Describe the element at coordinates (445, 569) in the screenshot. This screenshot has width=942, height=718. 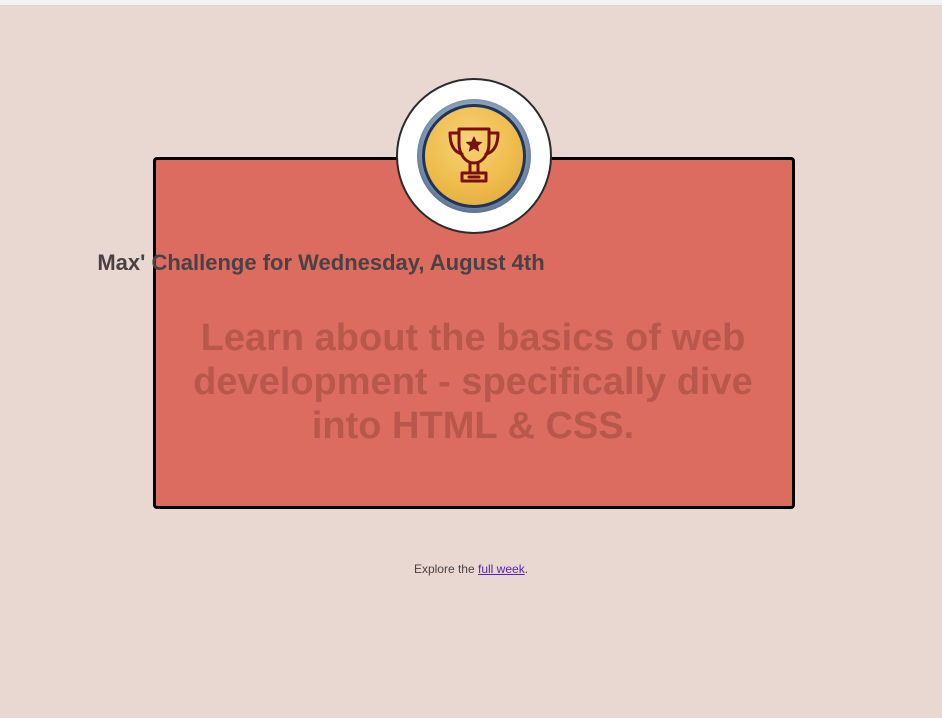
I see `footer-prefix: Explore the` at that location.